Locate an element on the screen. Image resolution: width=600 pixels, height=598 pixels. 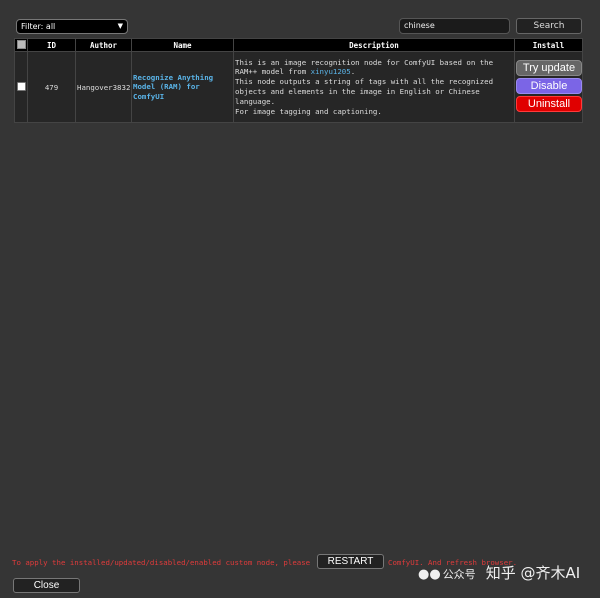
wechat-watermark-text: 公众号 is located at coordinates (459, 574).